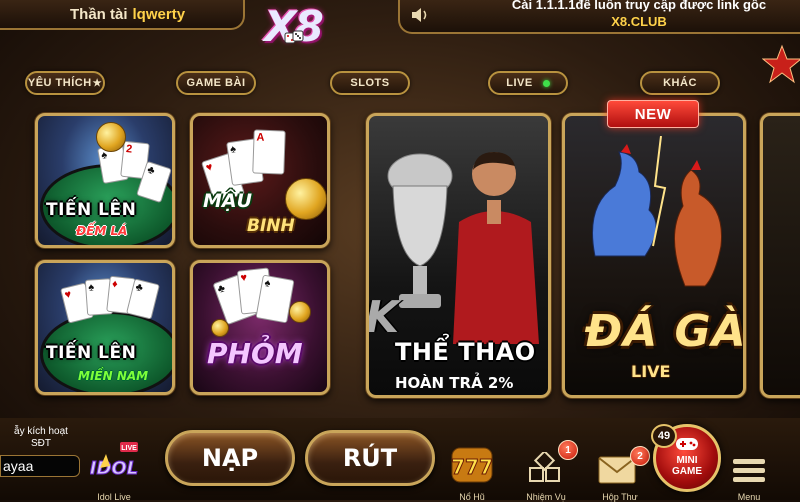  I want to click on menu-label: Menu, so click(749, 497).